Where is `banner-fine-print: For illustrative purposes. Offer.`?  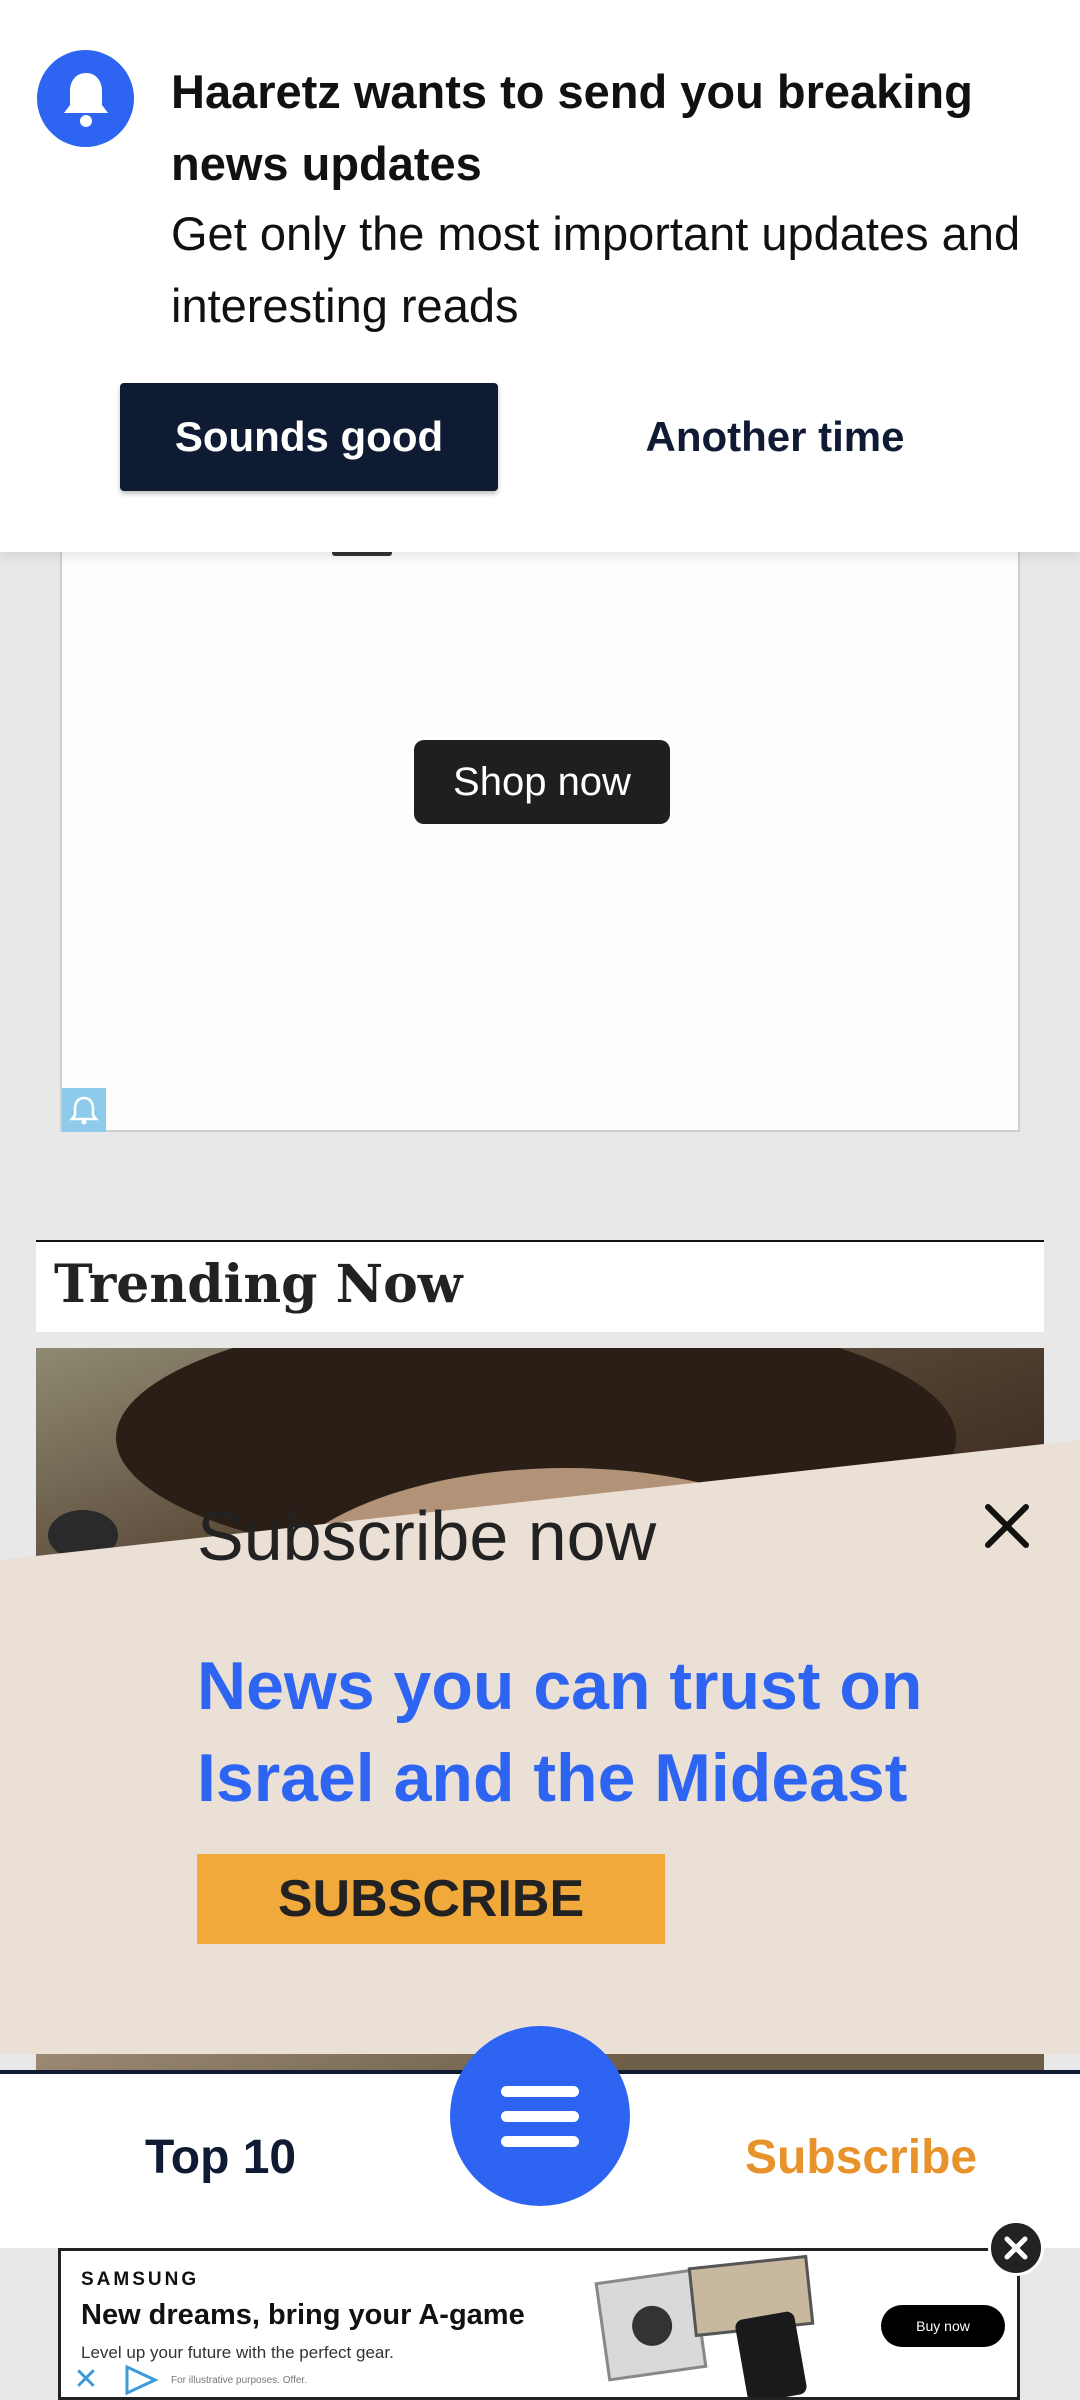 banner-fine-print: For illustrative purposes. Offer. is located at coordinates (239, 2380).